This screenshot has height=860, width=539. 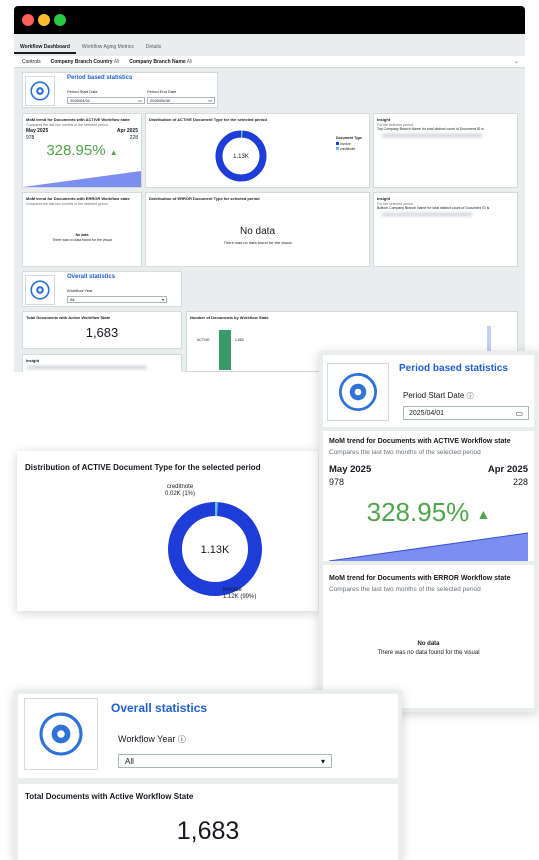 I want to click on value-previous: 228, so click(x=133, y=138).